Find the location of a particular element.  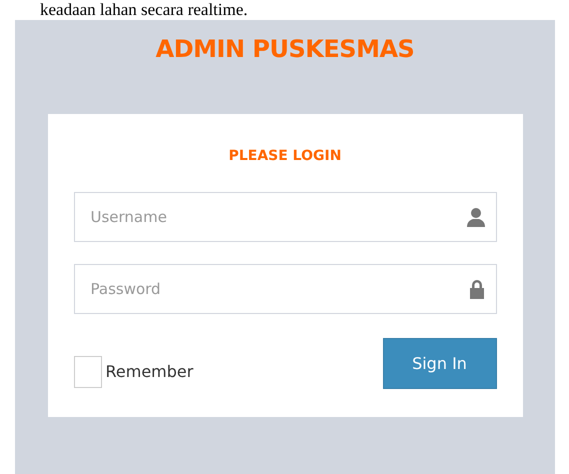

lock-icon is located at coordinates (476, 289).